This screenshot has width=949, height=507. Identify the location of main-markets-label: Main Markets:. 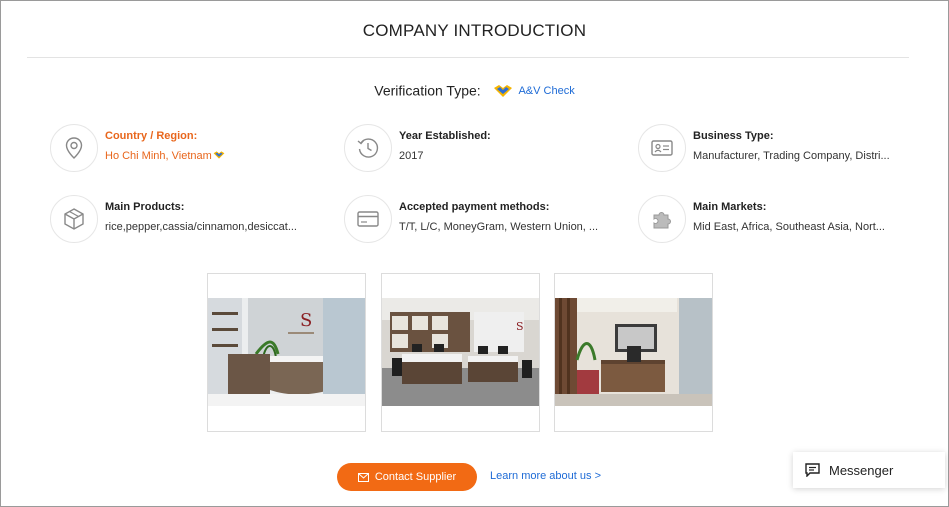
(730, 207).